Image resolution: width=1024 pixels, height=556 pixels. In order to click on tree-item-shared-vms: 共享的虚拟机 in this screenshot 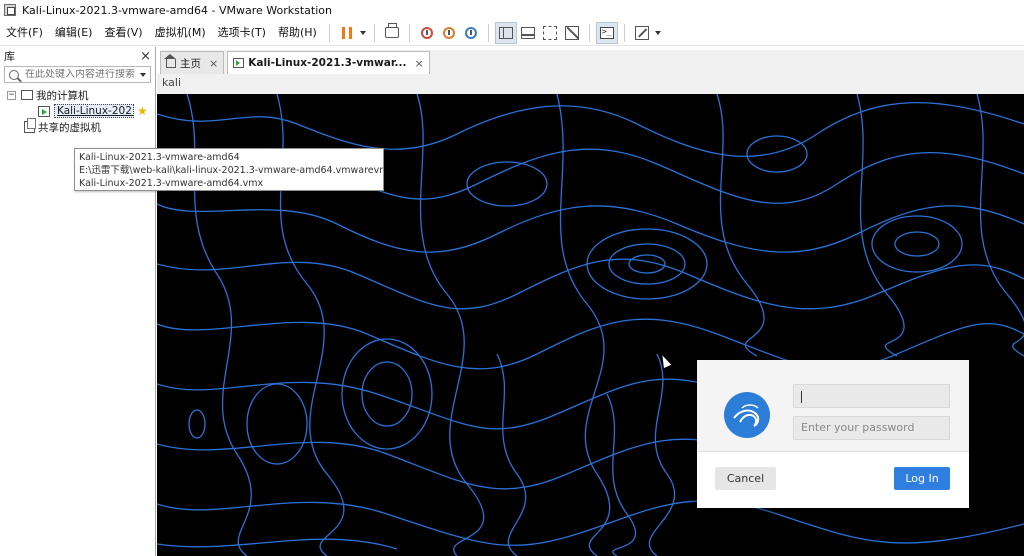, I will do `click(77, 126)`.